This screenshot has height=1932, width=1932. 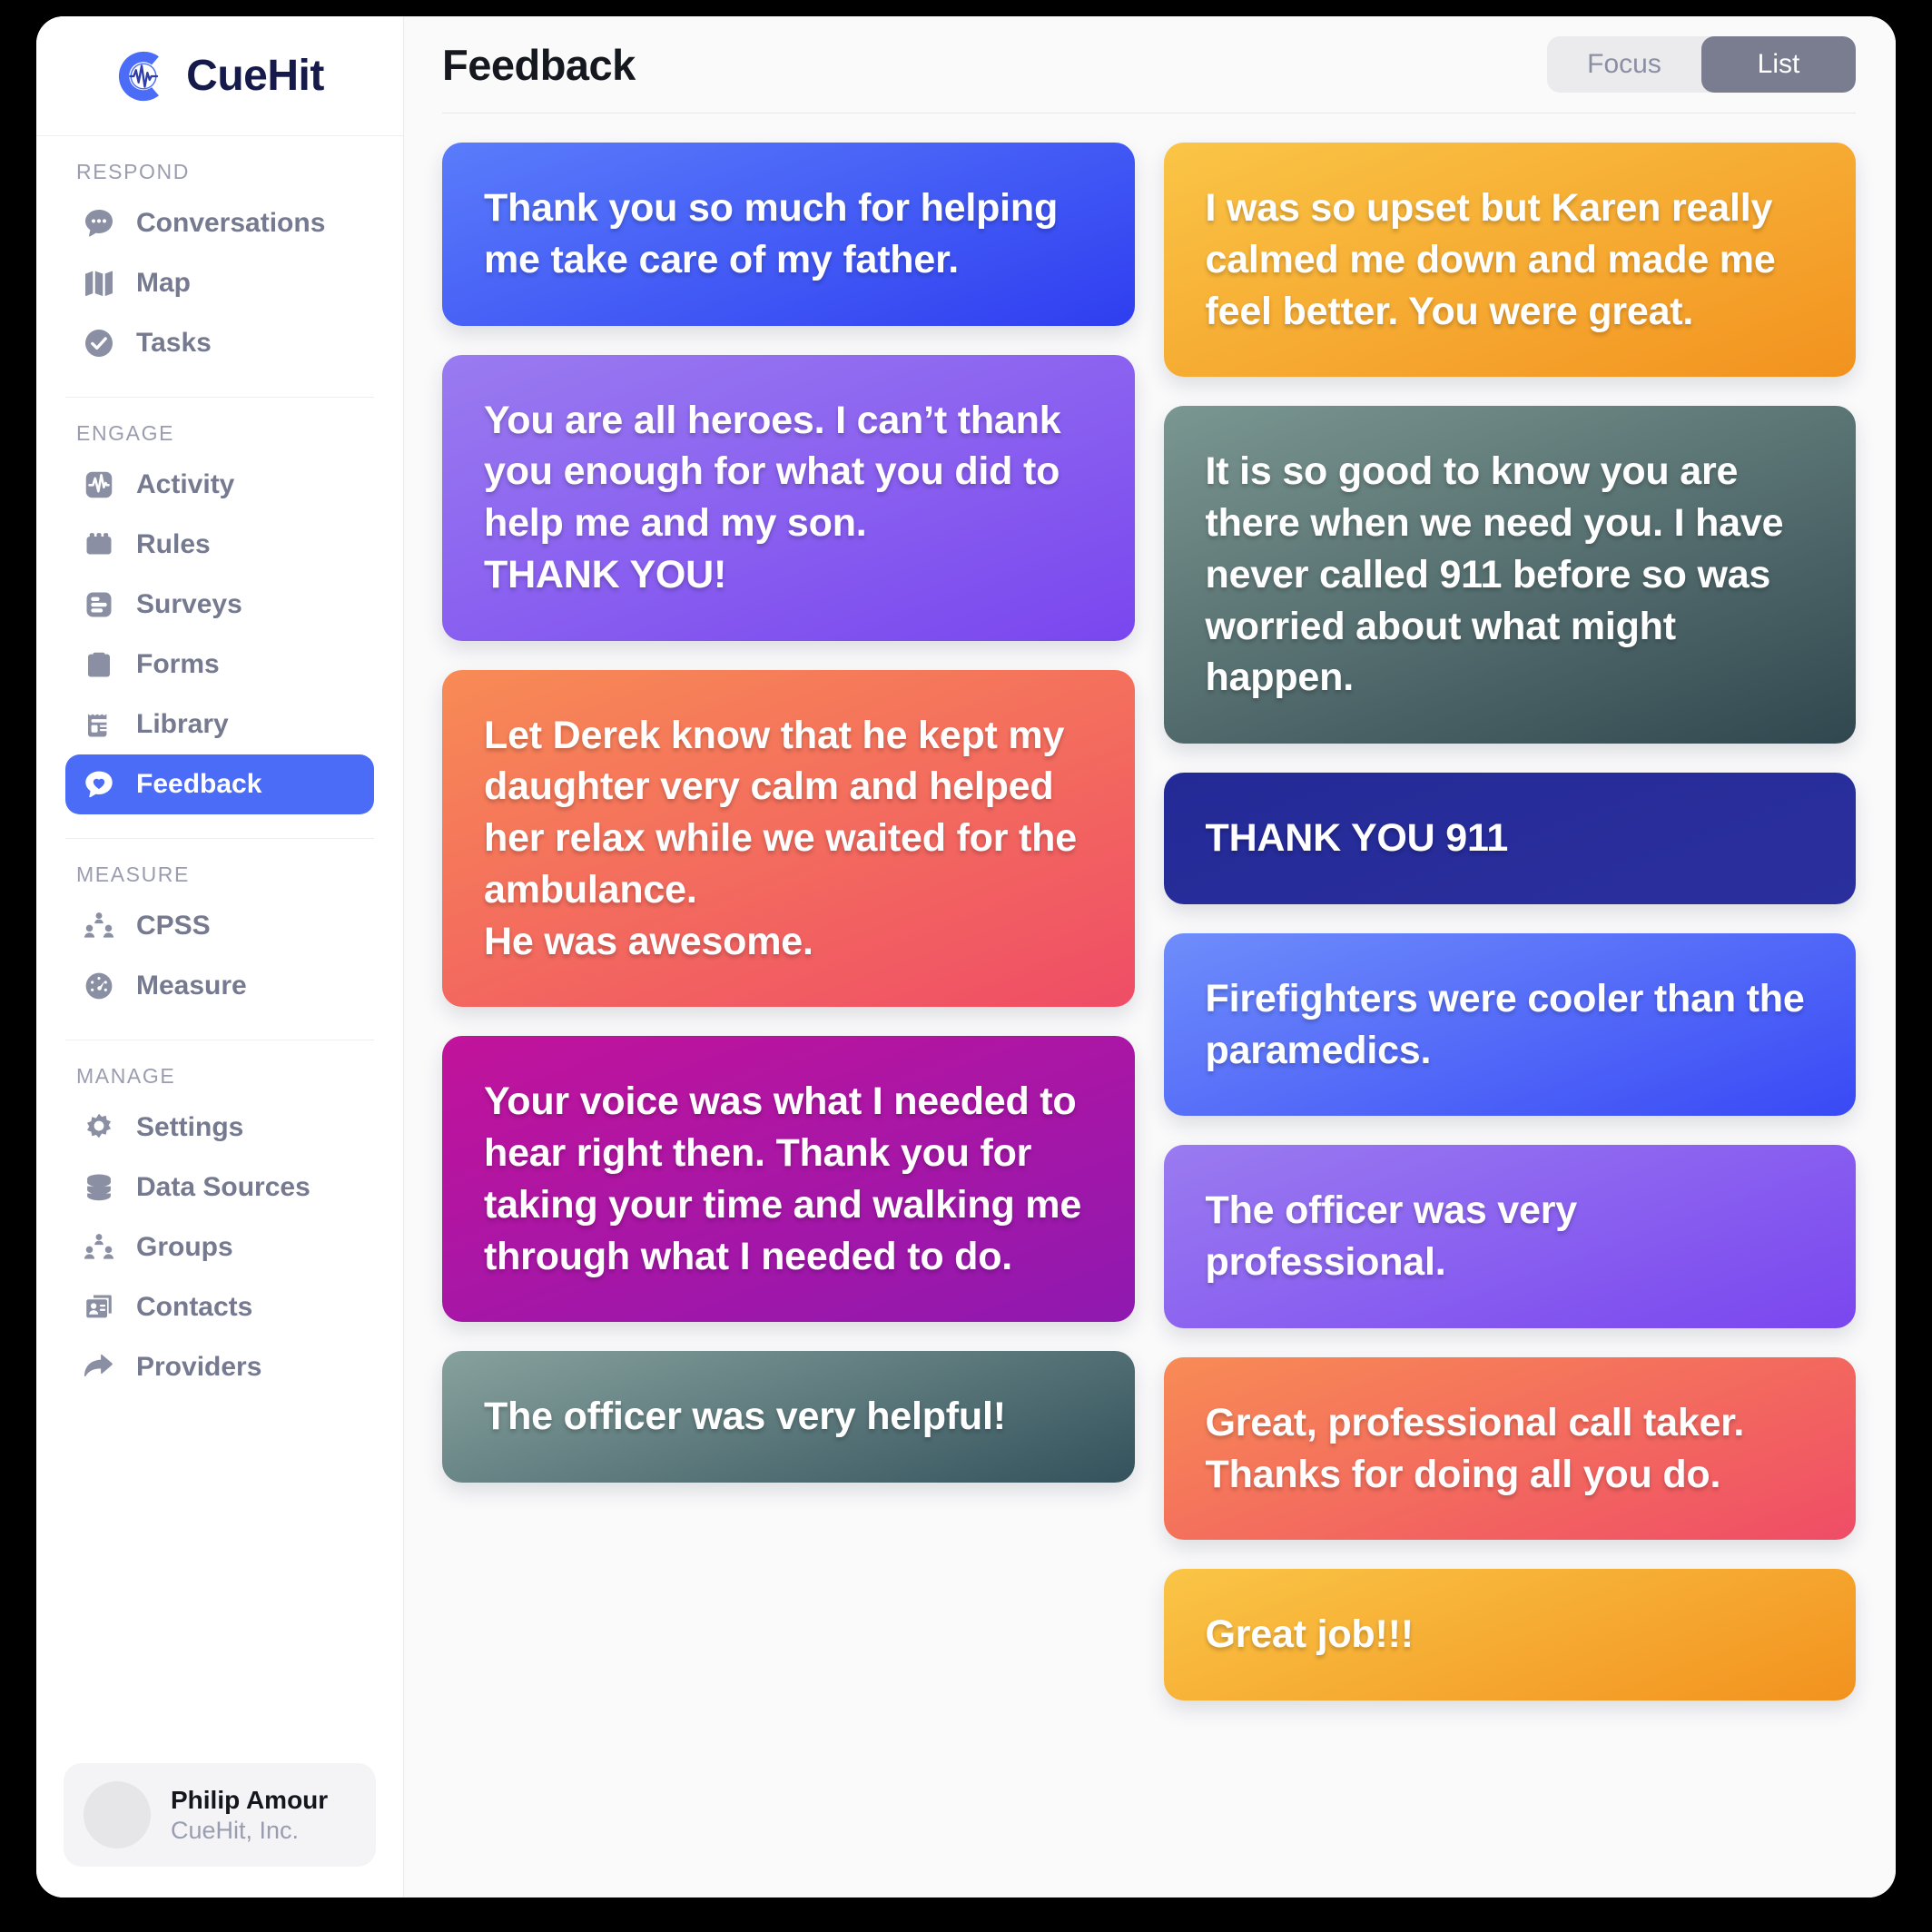 I want to click on sidebar-item-map: Map, so click(x=220, y=283).